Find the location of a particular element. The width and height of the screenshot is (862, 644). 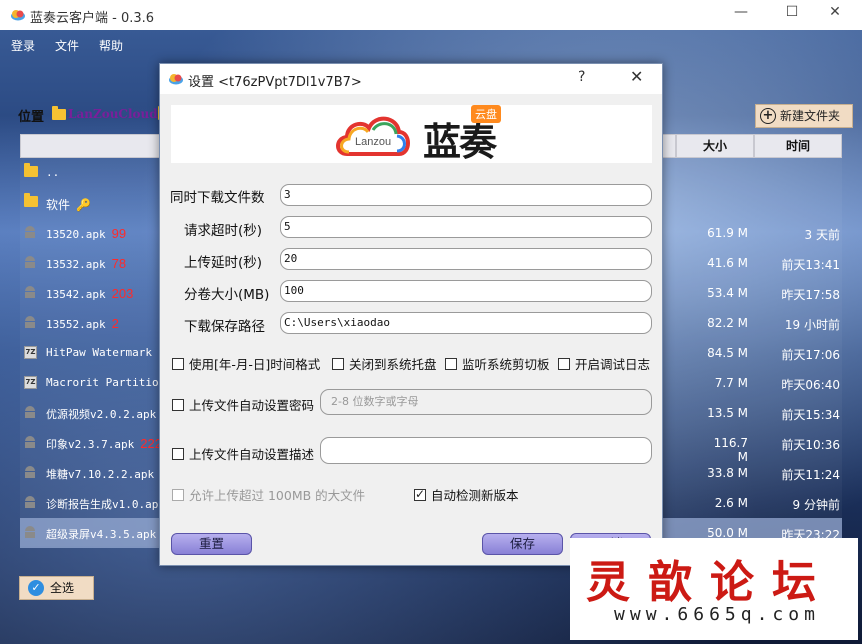

menu-help: 帮助 is located at coordinates (111, 45).